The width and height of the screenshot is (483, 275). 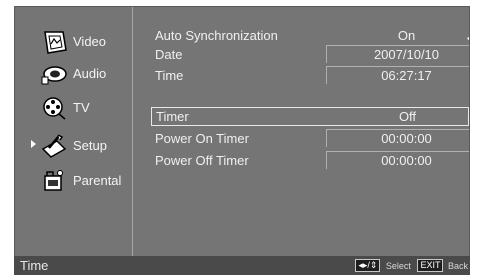 I want to click on tv-icon, so click(x=54, y=108).